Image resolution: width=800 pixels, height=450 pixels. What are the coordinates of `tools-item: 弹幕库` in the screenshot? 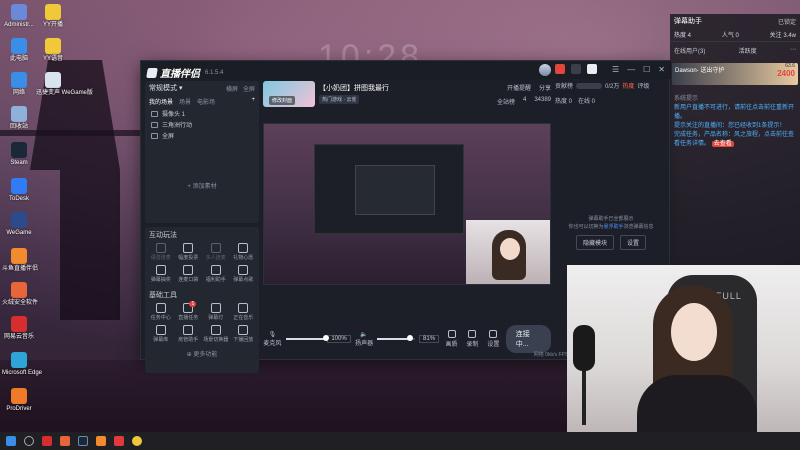 It's located at (161, 334).